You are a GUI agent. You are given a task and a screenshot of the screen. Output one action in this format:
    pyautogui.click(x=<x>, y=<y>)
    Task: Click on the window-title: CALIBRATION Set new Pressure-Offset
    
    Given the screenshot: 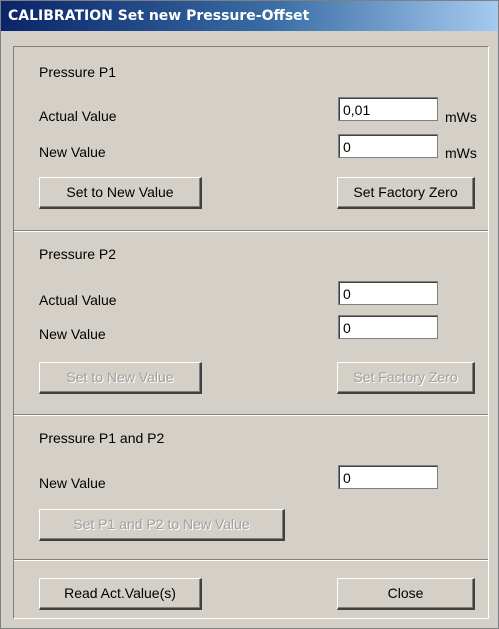 What is the action you would take?
    pyautogui.click(x=249, y=16)
    